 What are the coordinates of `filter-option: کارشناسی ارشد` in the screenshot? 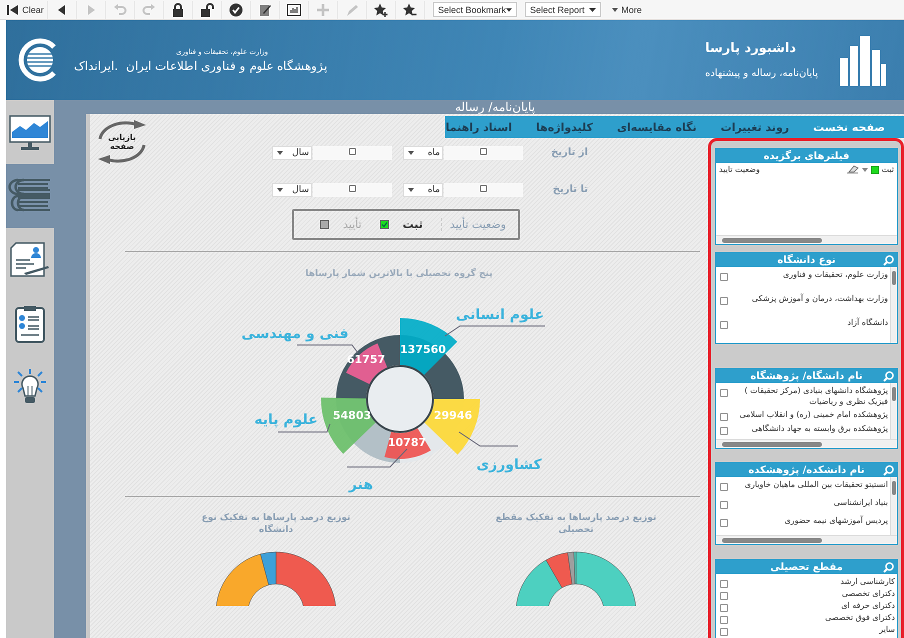 It's located at (813, 581).